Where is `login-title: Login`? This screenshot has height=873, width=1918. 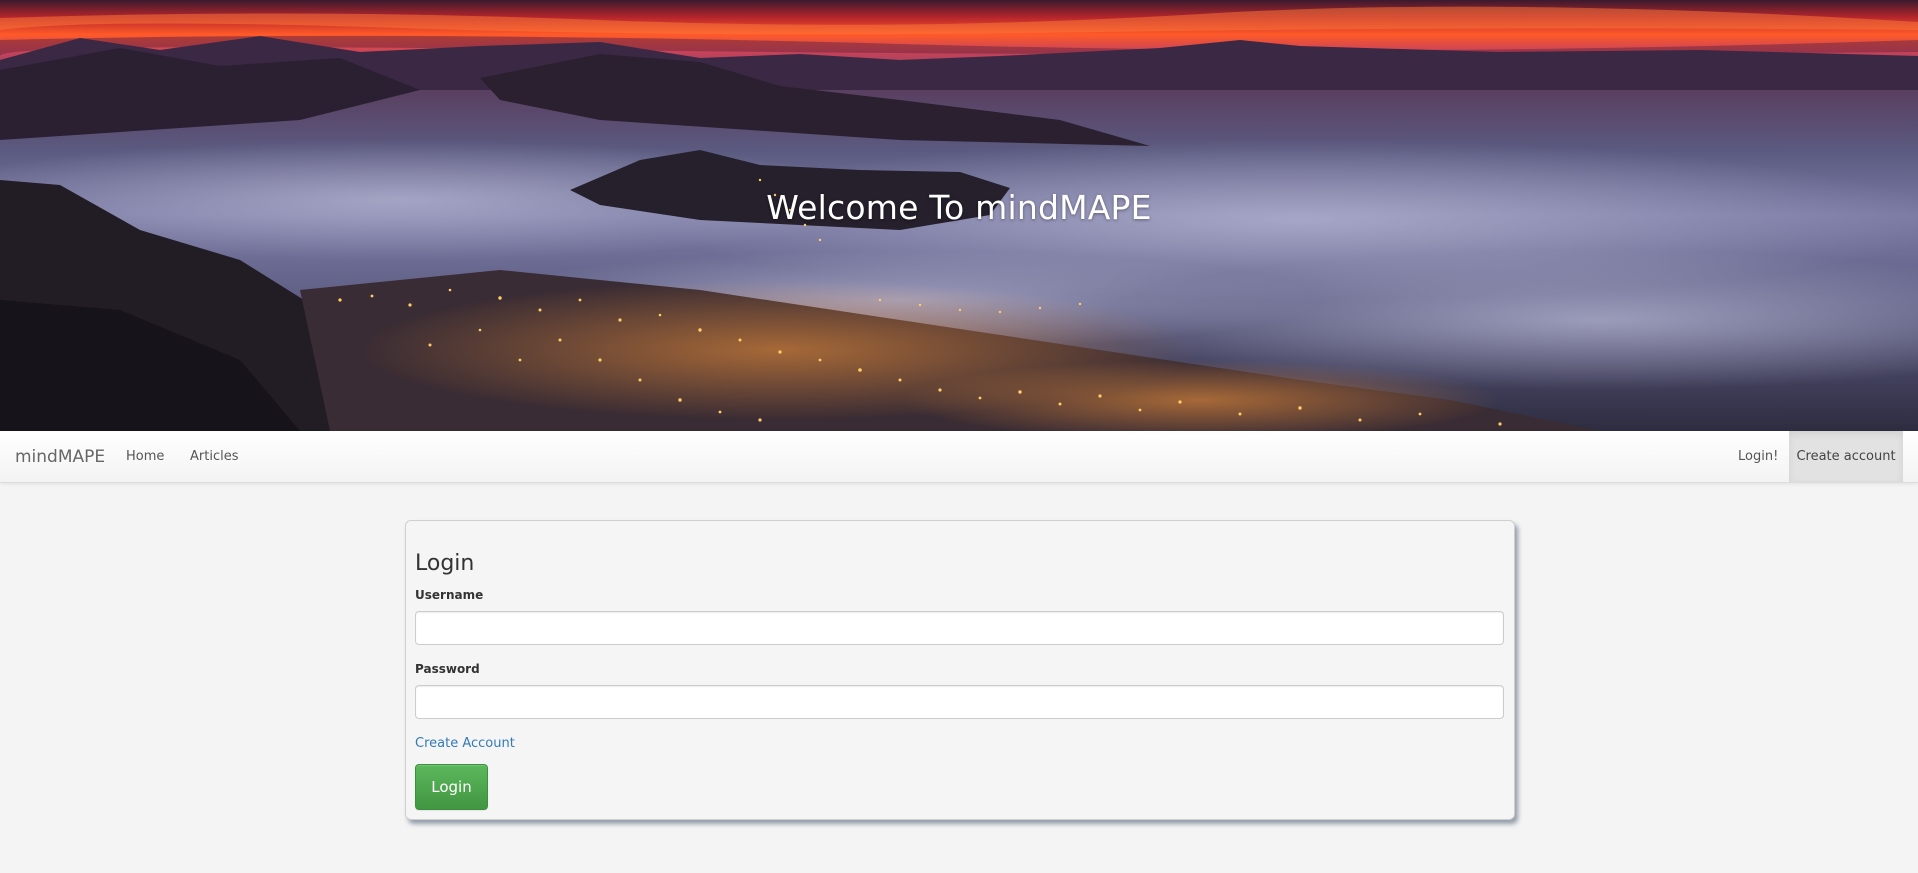
login-title: Login is located at coordinates (445, 563).